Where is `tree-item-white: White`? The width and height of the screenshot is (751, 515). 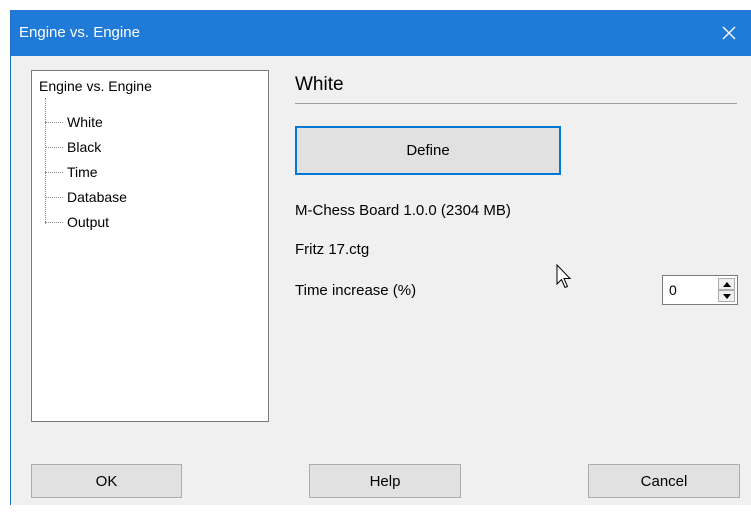
tree-item-white: White is located at coordinates (75, 122).